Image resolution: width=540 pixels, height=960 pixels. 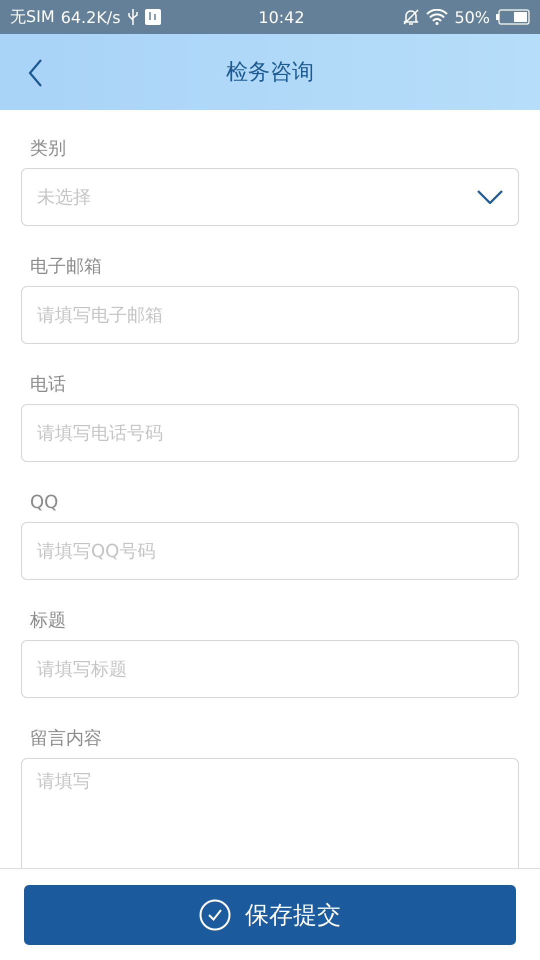 What do you see at coordinates (472, 17) in the screenshot?
I see `battery-percent: 50%` at bounding box center [472, 17].